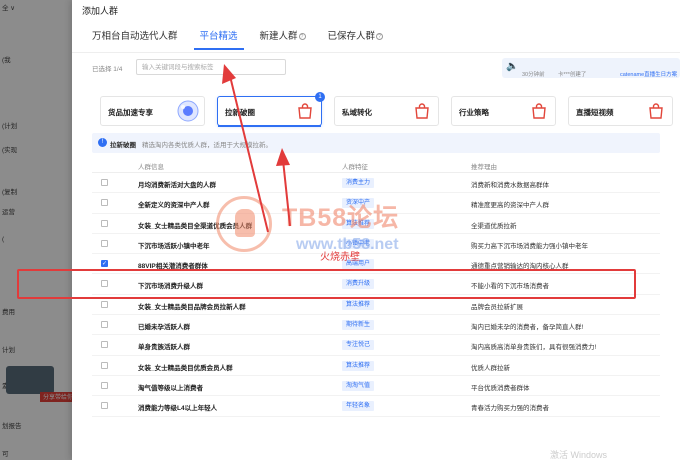 This screenshot has height=460, width=680. I want to click on table-row: 女装_女士精品类目品牌会员拉新人群 算法推荐 品牌会员拉新扩展, so click(376, 305).